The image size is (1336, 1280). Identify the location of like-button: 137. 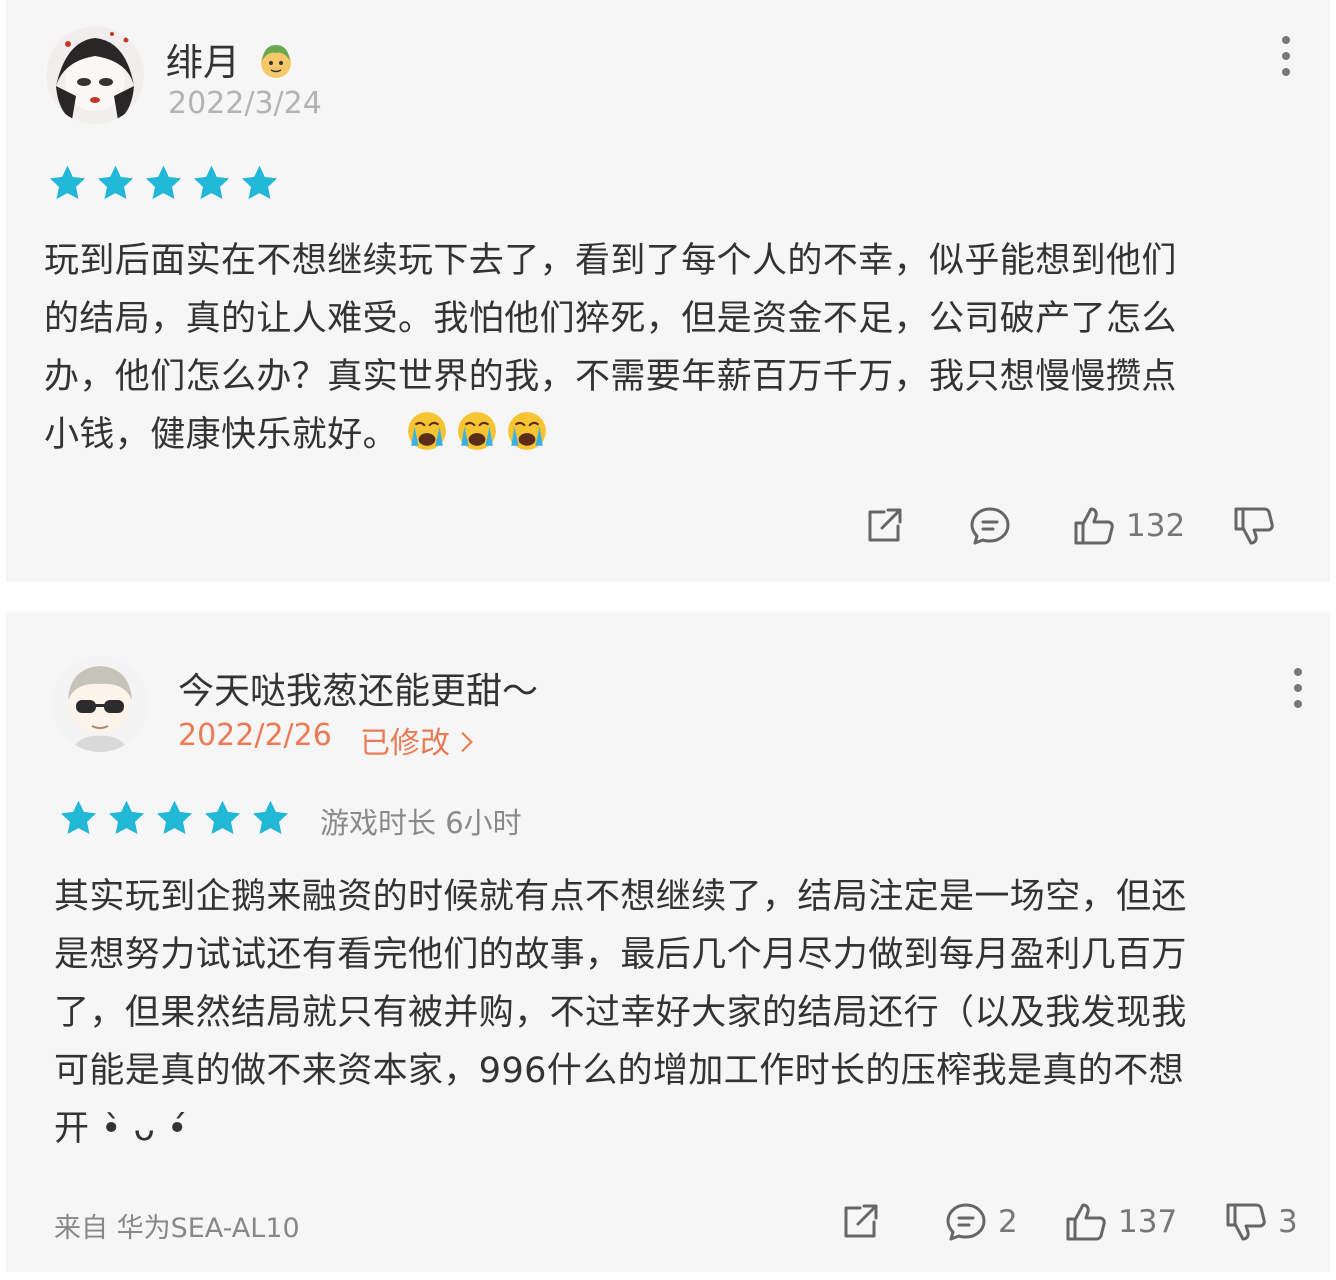
(1120, 1222).